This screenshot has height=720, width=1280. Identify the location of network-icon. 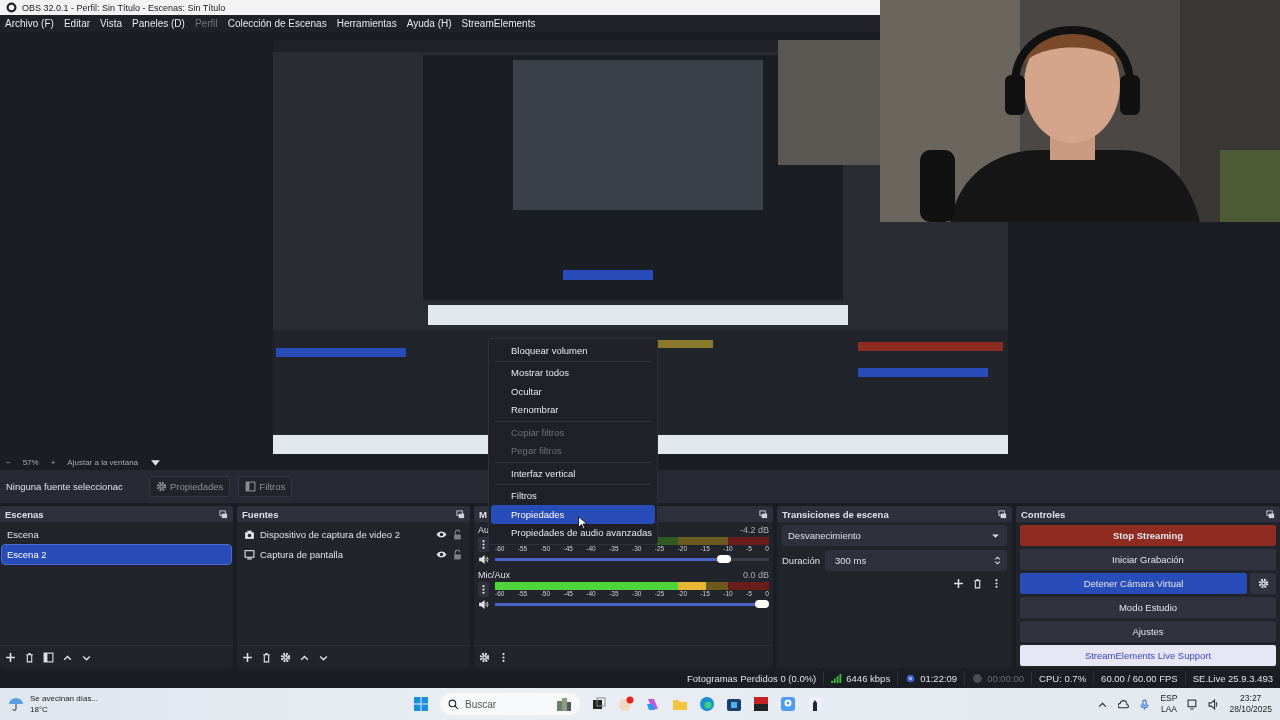
(1193, 704).